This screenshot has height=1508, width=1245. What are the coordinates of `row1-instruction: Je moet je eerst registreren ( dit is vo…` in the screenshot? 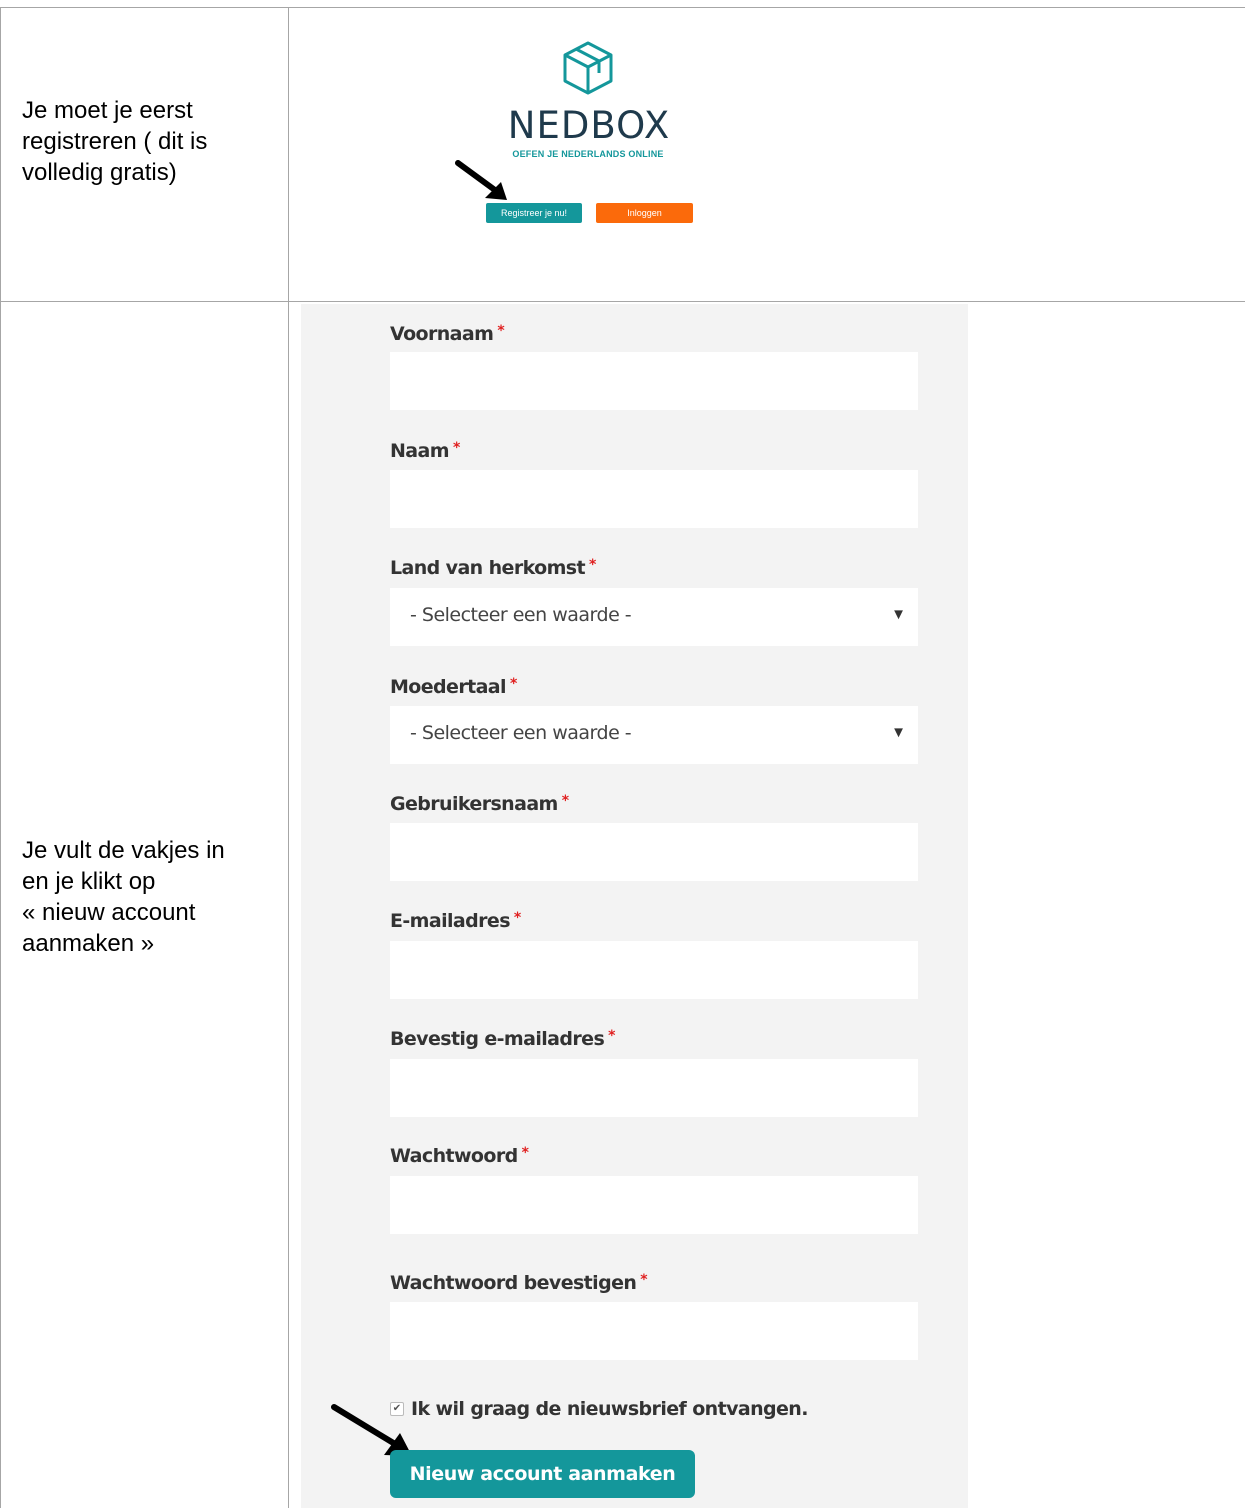 It's located at (114, 141).